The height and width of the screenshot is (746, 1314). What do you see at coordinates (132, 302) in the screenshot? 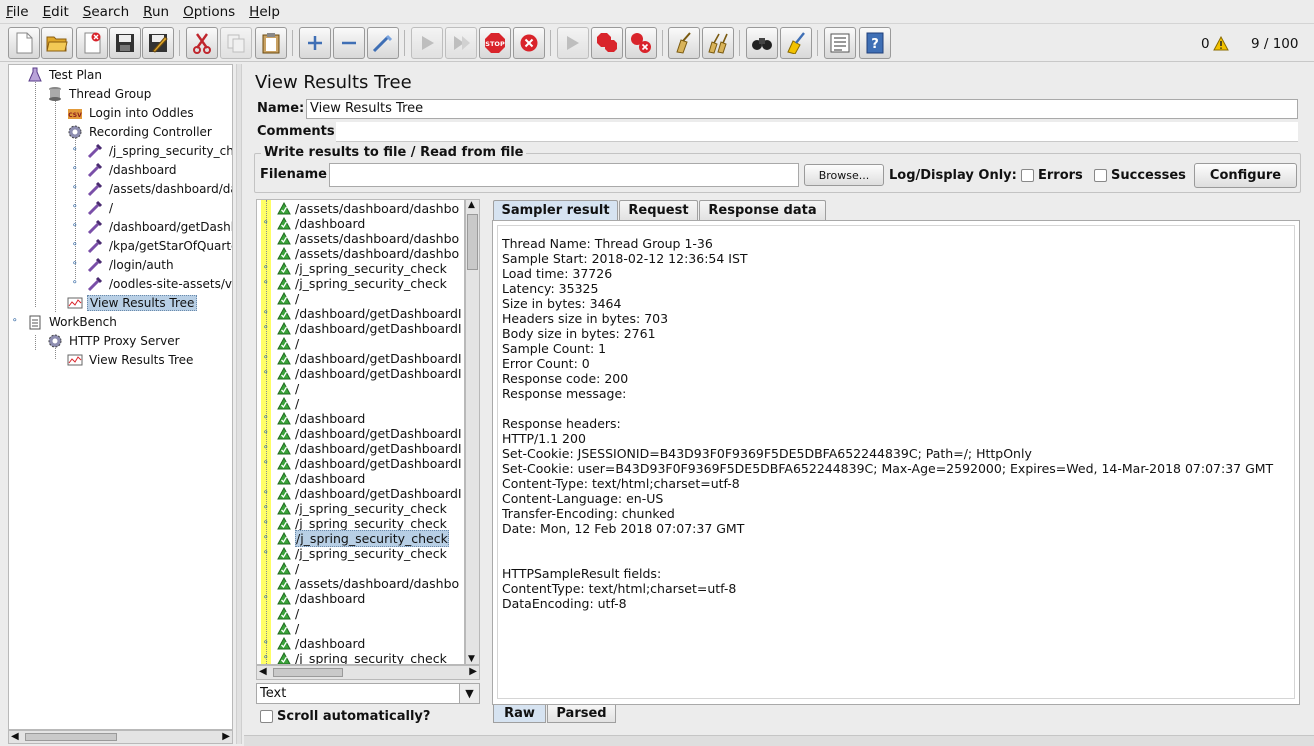
I see `tree-node-view-results-tree: View Results Tree` at bounding box center [132, 302].